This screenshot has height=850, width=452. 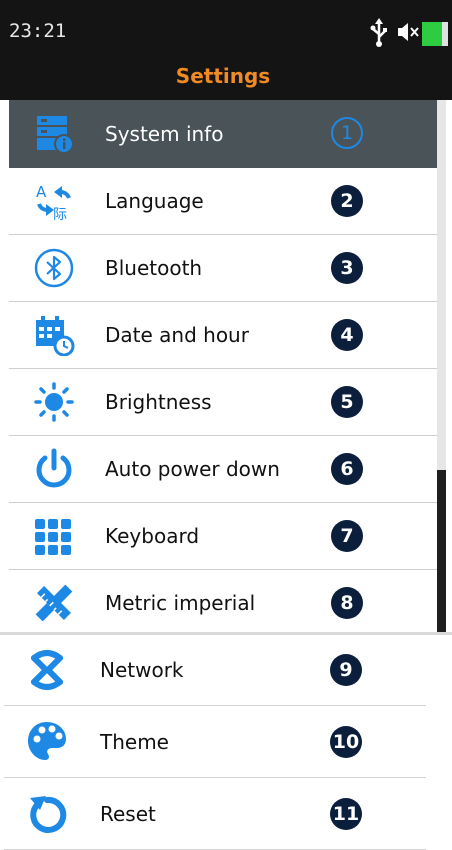 I want to click on battery-icon, so click(x=435, y=34).